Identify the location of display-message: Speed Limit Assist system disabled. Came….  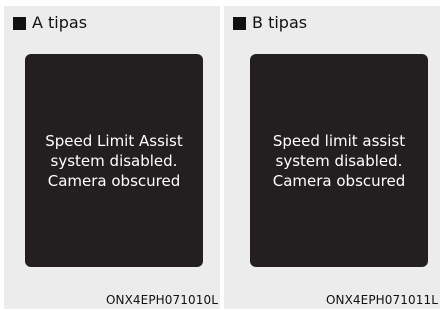
(114, 161).